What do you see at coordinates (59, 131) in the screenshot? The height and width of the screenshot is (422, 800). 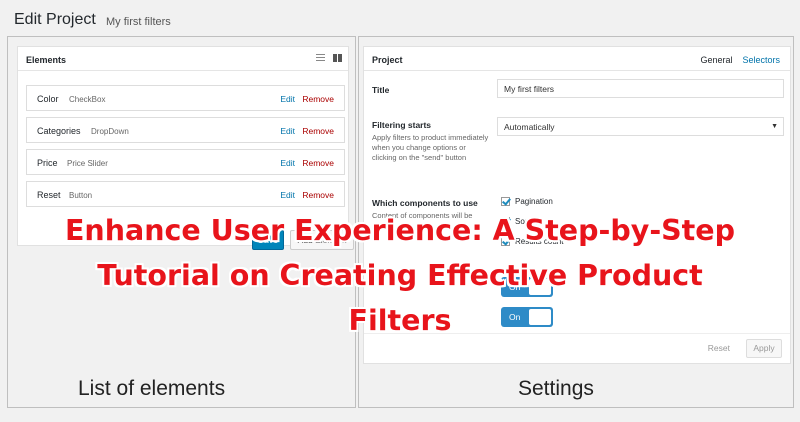 I see `element-label: Categories` at bounding box center [59, 131].